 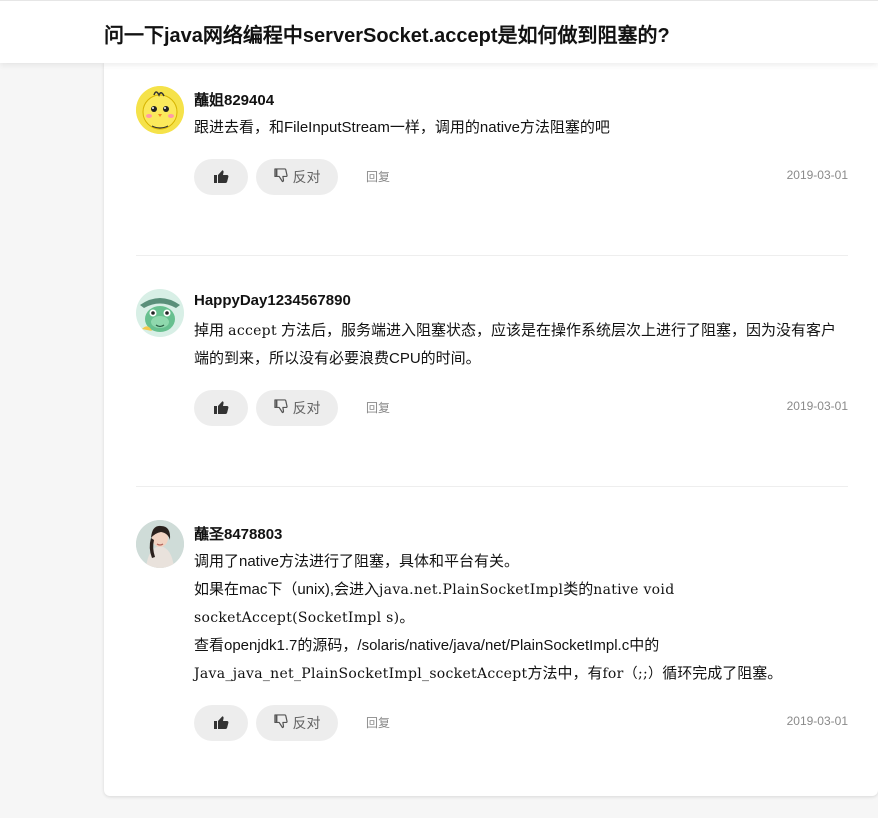 I want to click on answer-content: 跟进去看，和FileInputStream一样，调用的native方法阻塞的吧, so click(x=521, y=128).